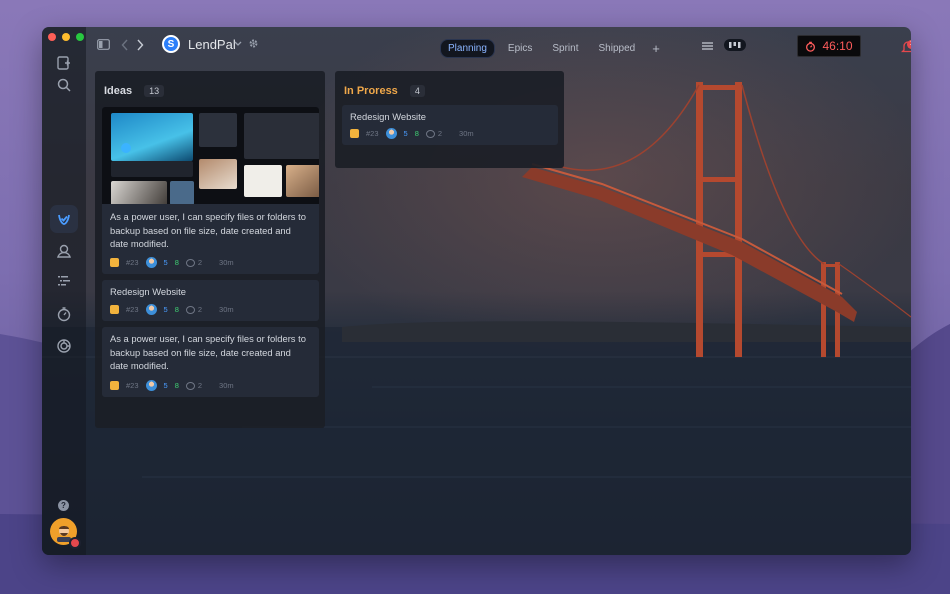 This screenshot has width=950, height=594. What do you see at coordinates (210, 86) in the screenshot?
I see `column-header: Ideas 13` at bounding box center [210, 86].